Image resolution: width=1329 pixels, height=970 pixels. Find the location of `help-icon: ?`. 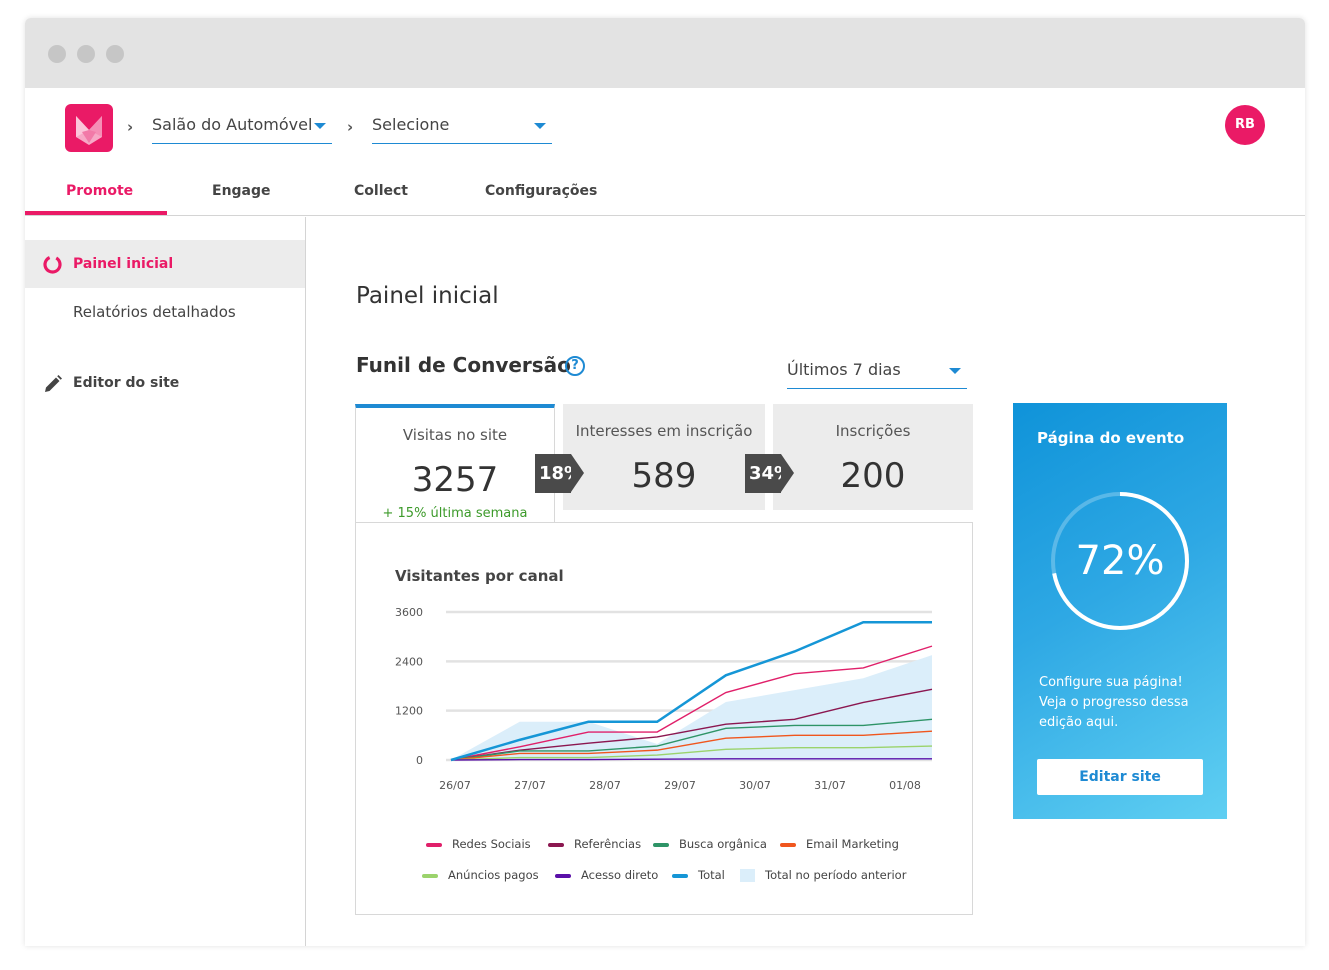

help-icon: ? is located at coordinates (575, 366).